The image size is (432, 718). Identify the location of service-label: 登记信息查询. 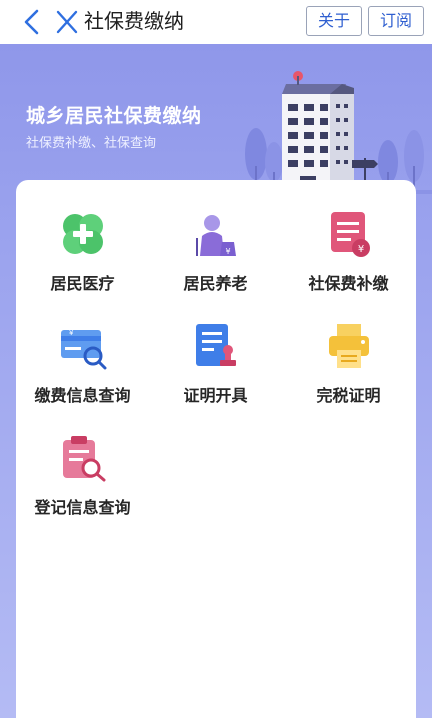
(82, 507).